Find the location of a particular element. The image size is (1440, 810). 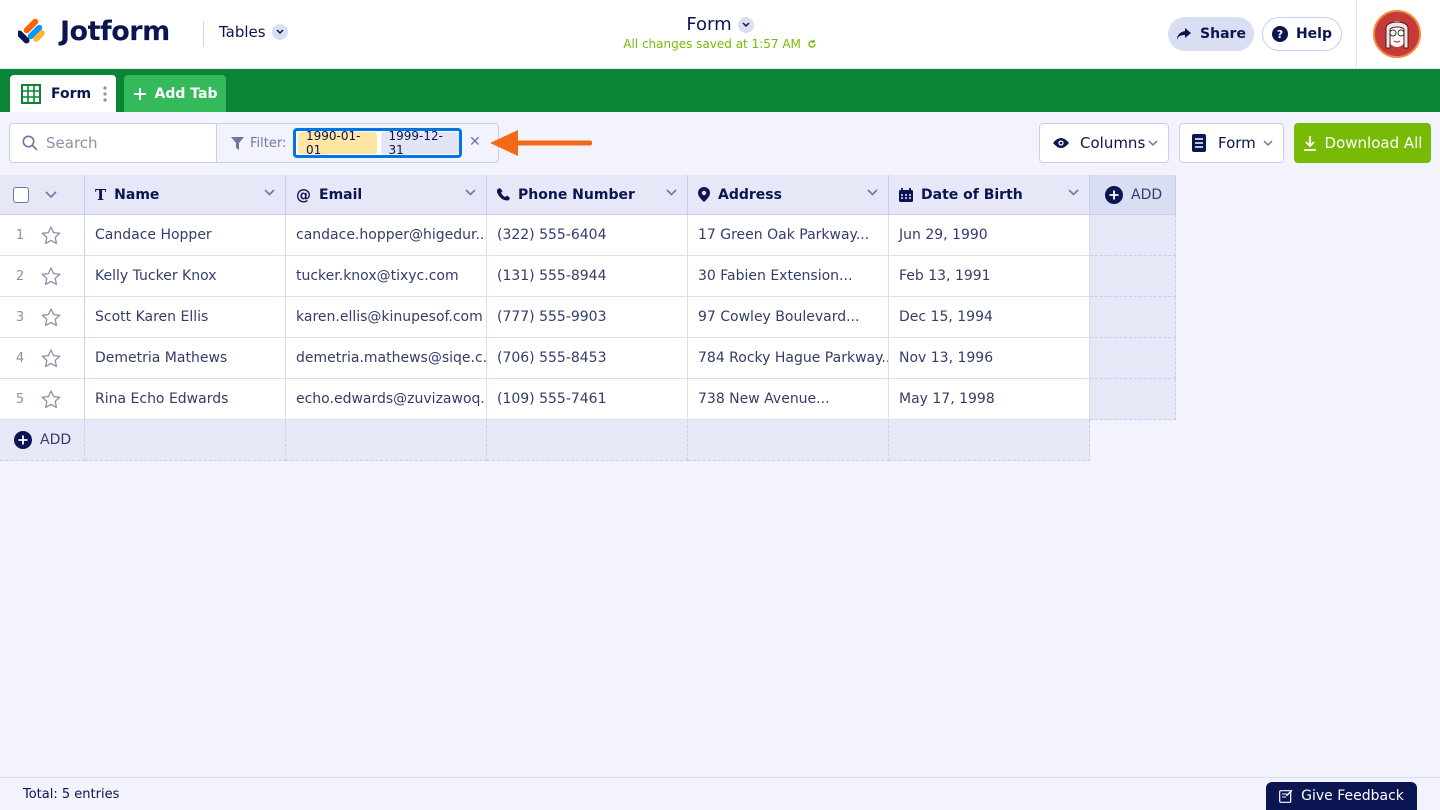

table-cell: Rina Echo Edwards is located at coordinates (185, 399).